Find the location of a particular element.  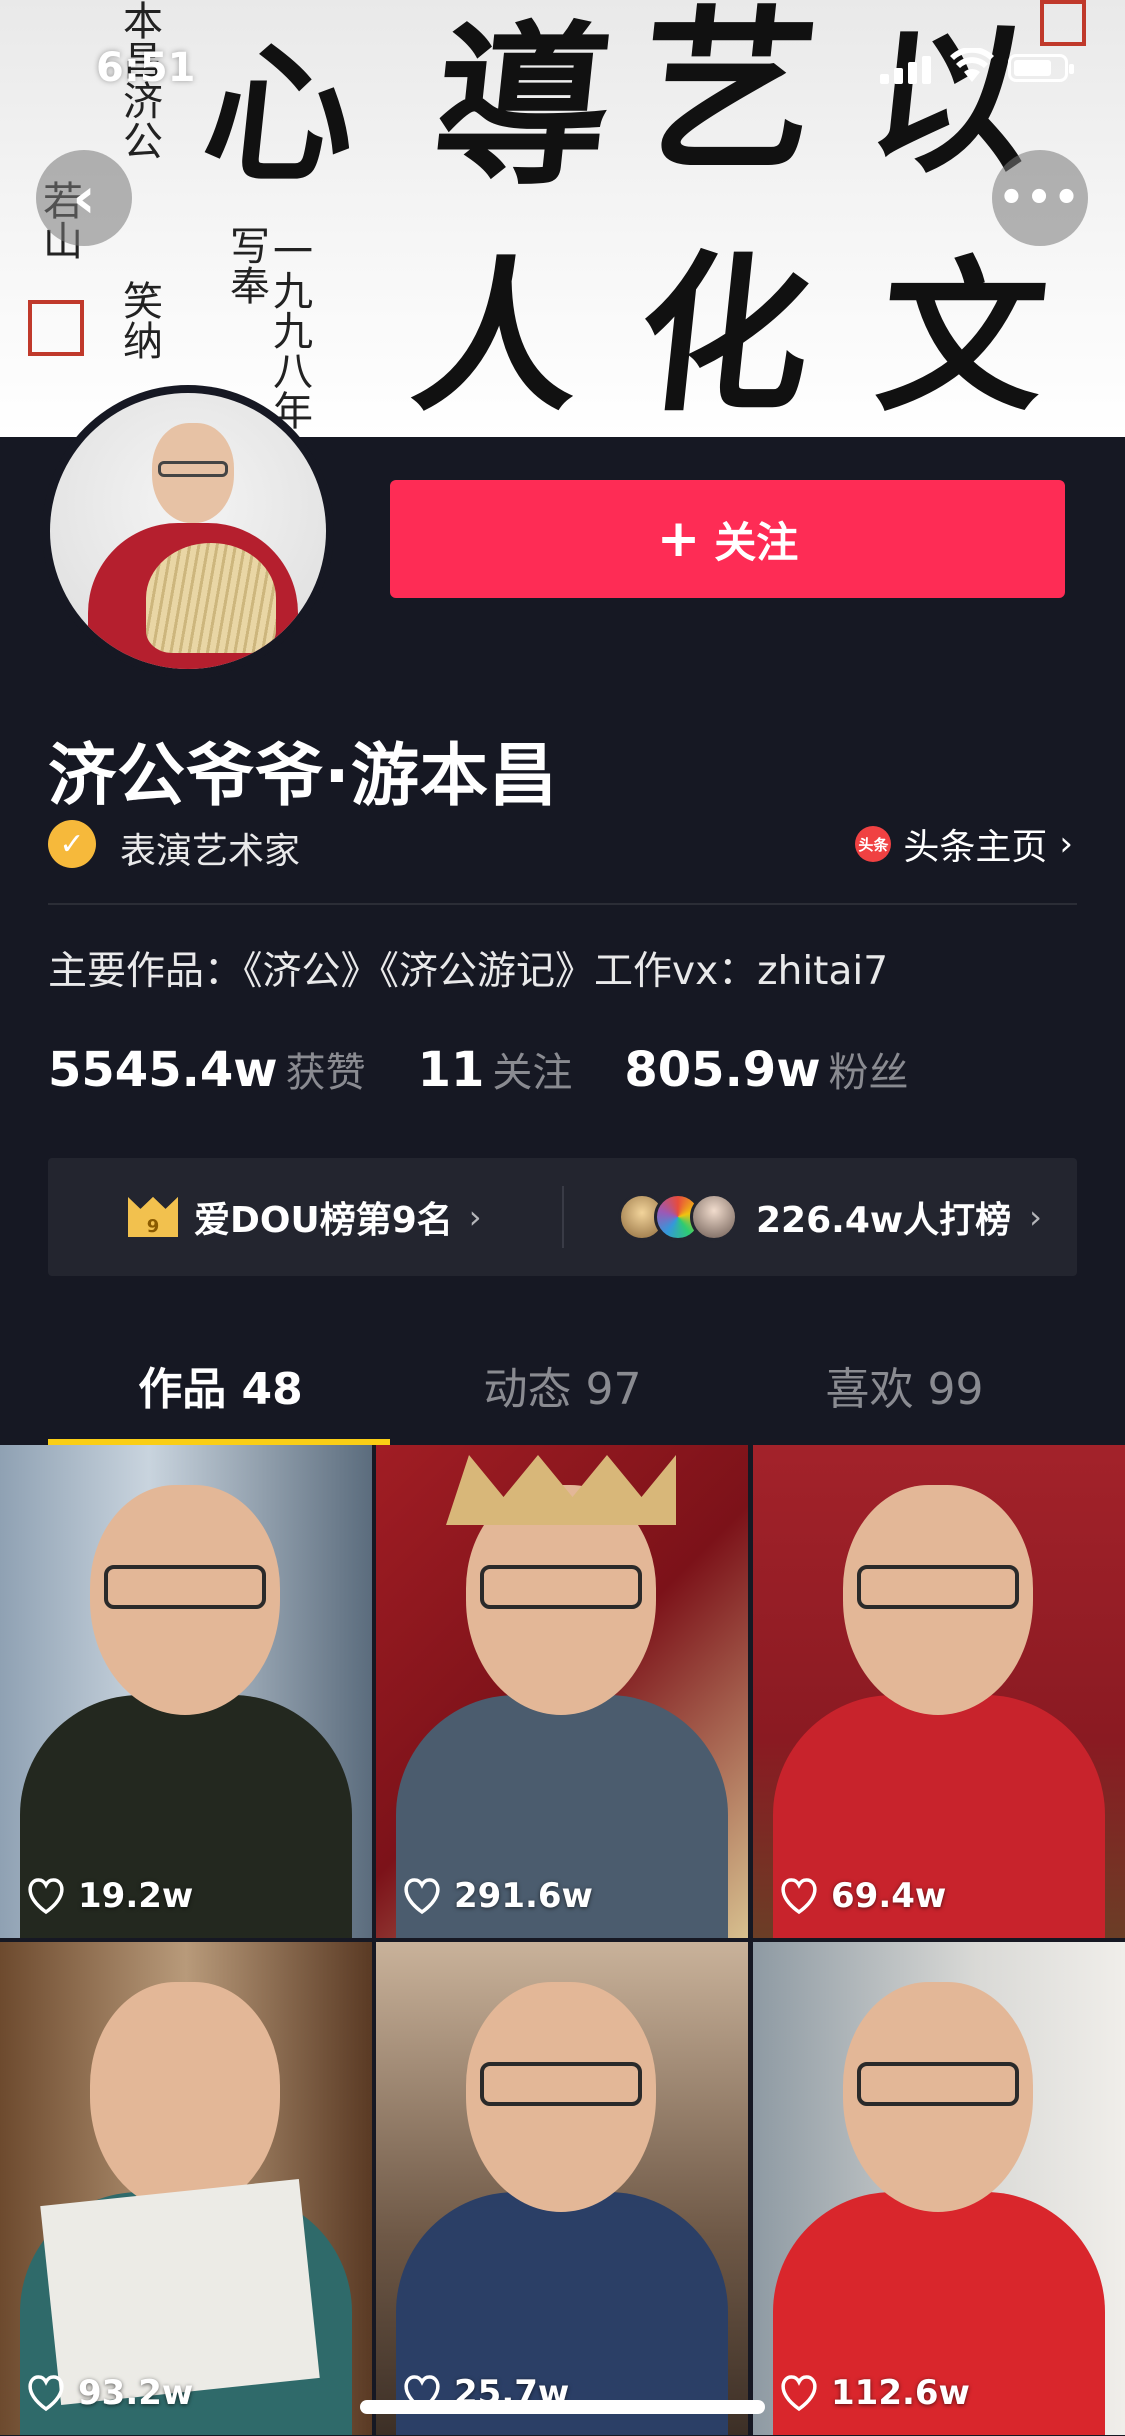

video-thumbnail: 25.7w is located at coordinates (562, 2188).